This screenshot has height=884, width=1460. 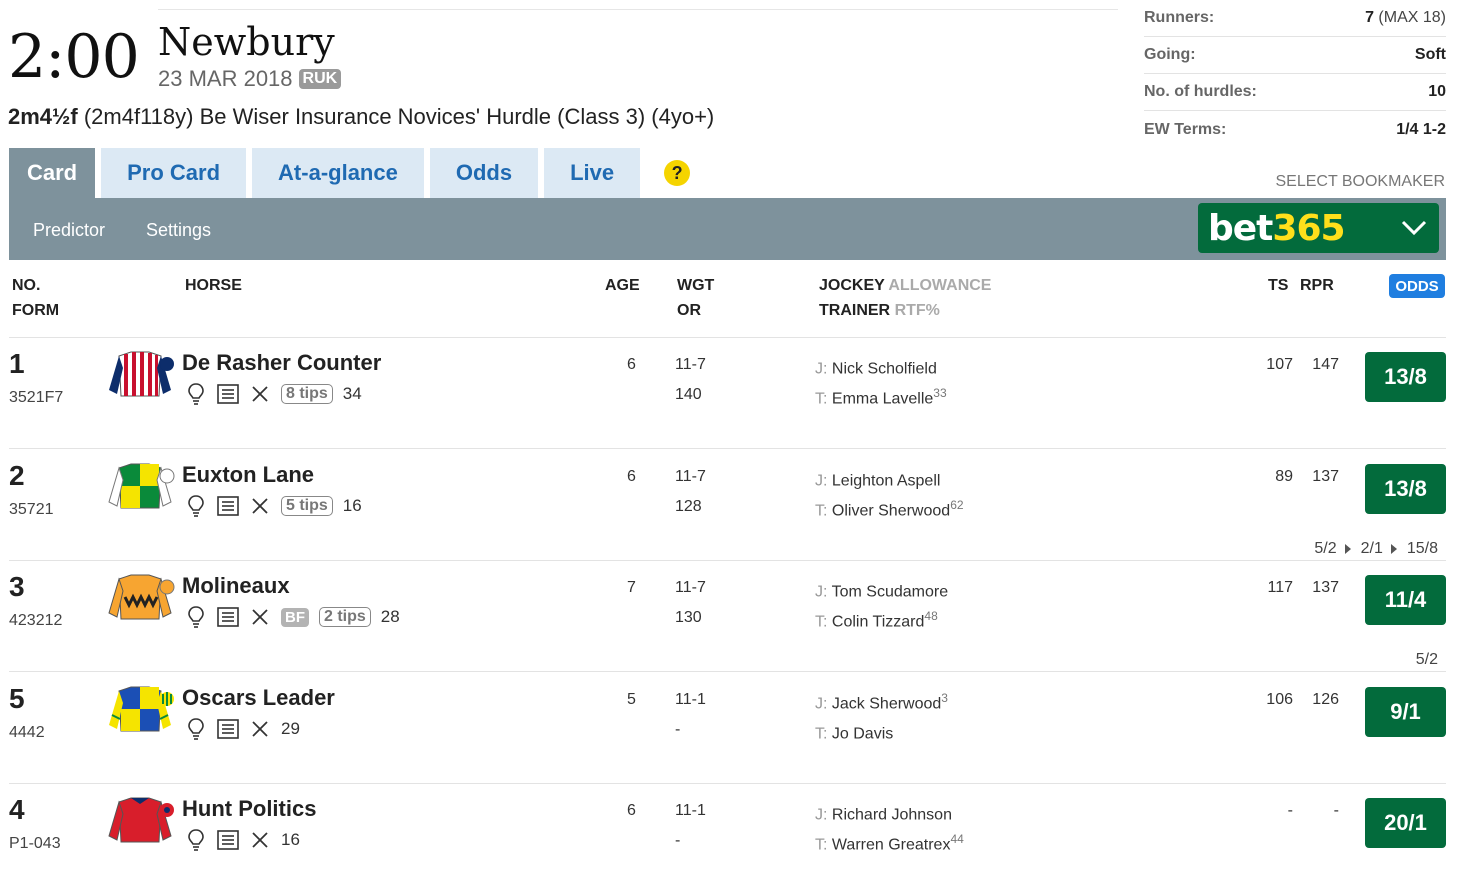 What do you see at coordinates (248, 475) in the screenshot?
I see `horse-name-link: Euxton Lane` at bounding box center [248, 475].